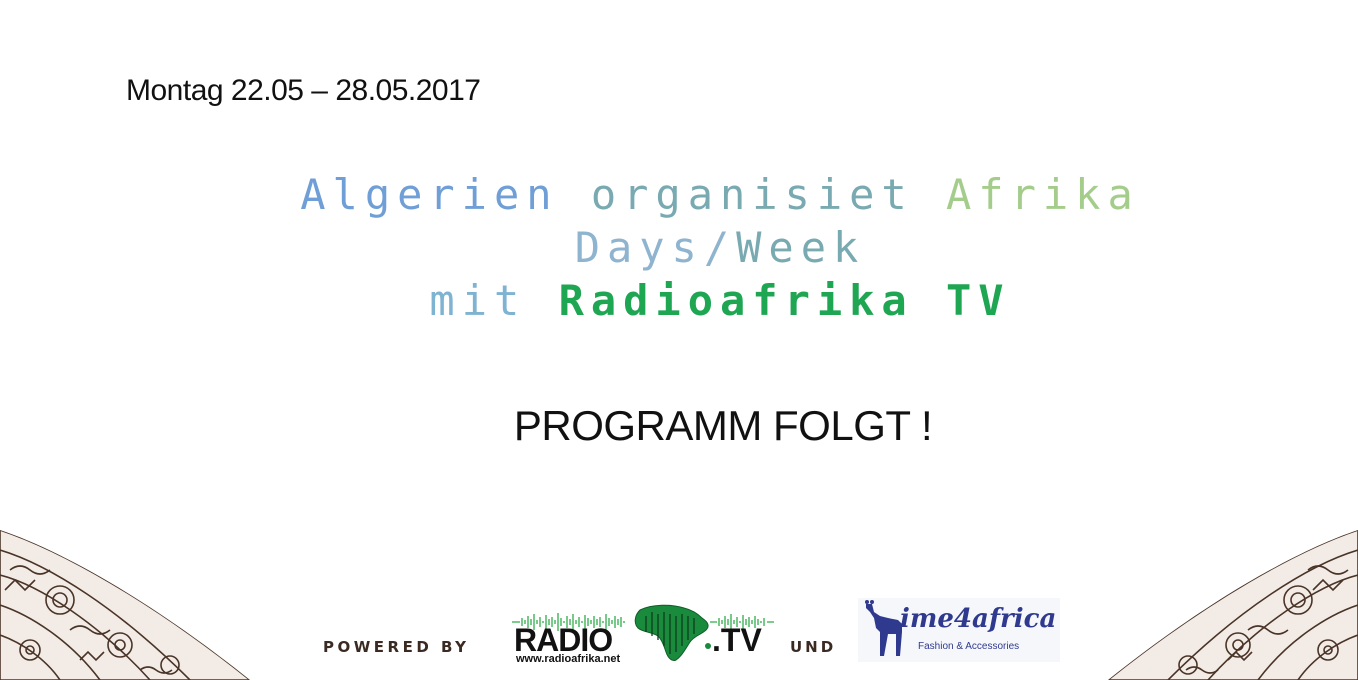  What do you see at coordinates (1233, 605) in the screenshot?
I see `decorative-pattern-right` at bounding box center [1233, 605].